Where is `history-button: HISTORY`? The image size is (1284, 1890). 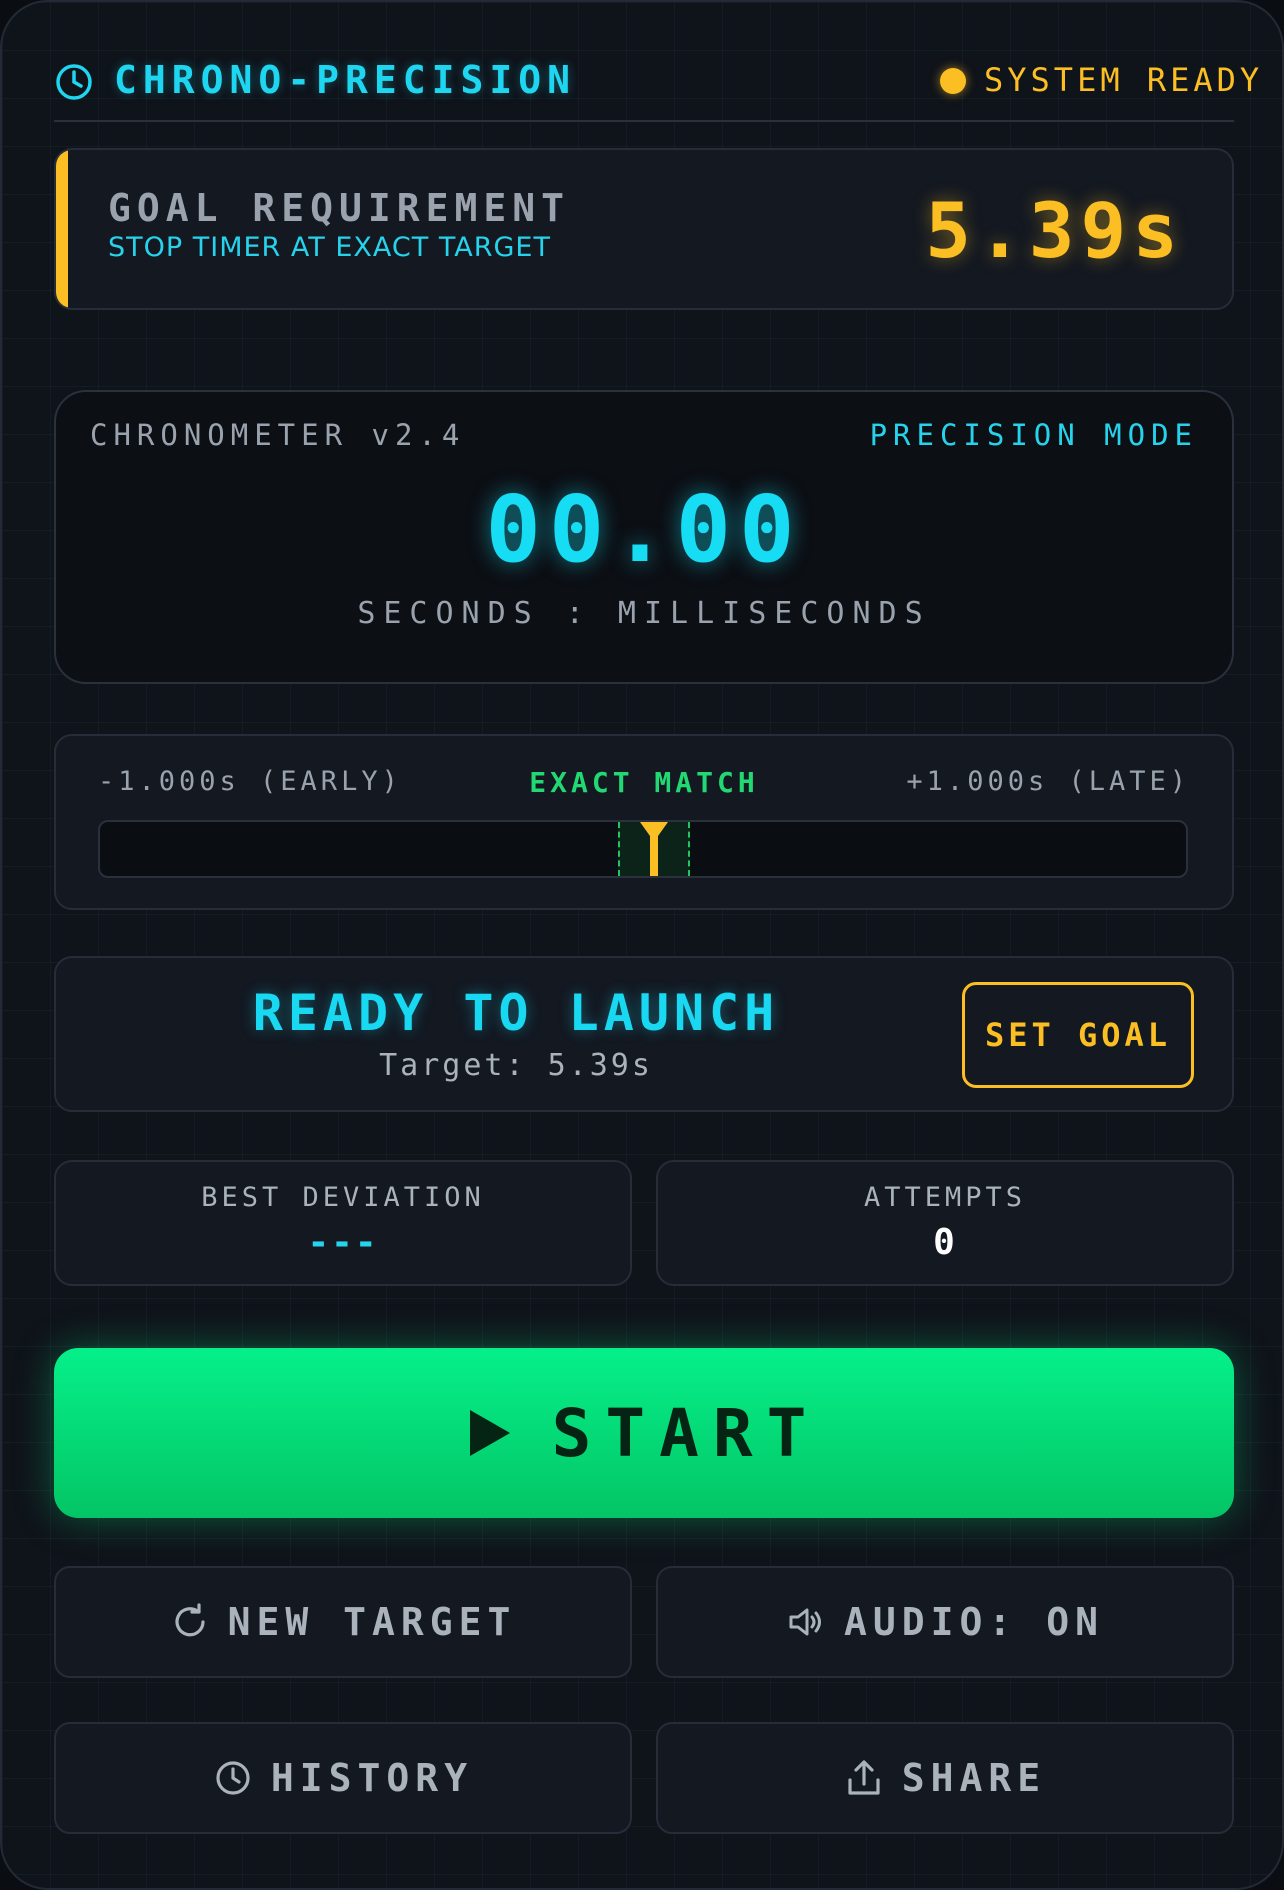
history-button: HISTORY is located at coordinates (343, 1778).